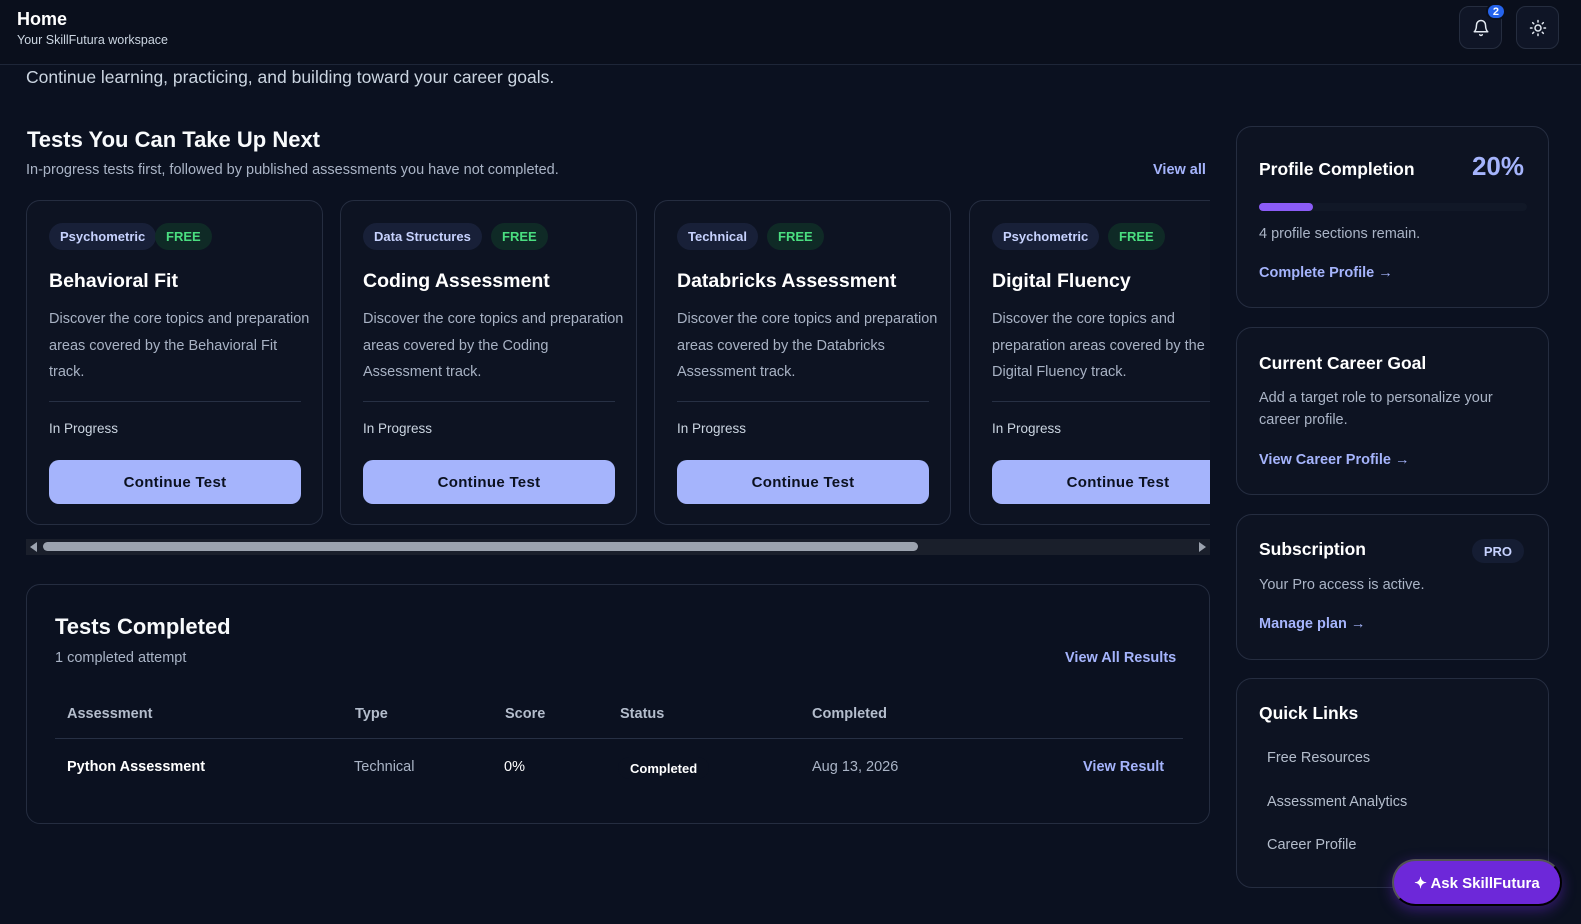 The image size is (1581, 924). What do you see at coordinates (456, 281) in the screenshot?
I see `test-card-title: Coding Assessment` at bounding box center [456, 281].